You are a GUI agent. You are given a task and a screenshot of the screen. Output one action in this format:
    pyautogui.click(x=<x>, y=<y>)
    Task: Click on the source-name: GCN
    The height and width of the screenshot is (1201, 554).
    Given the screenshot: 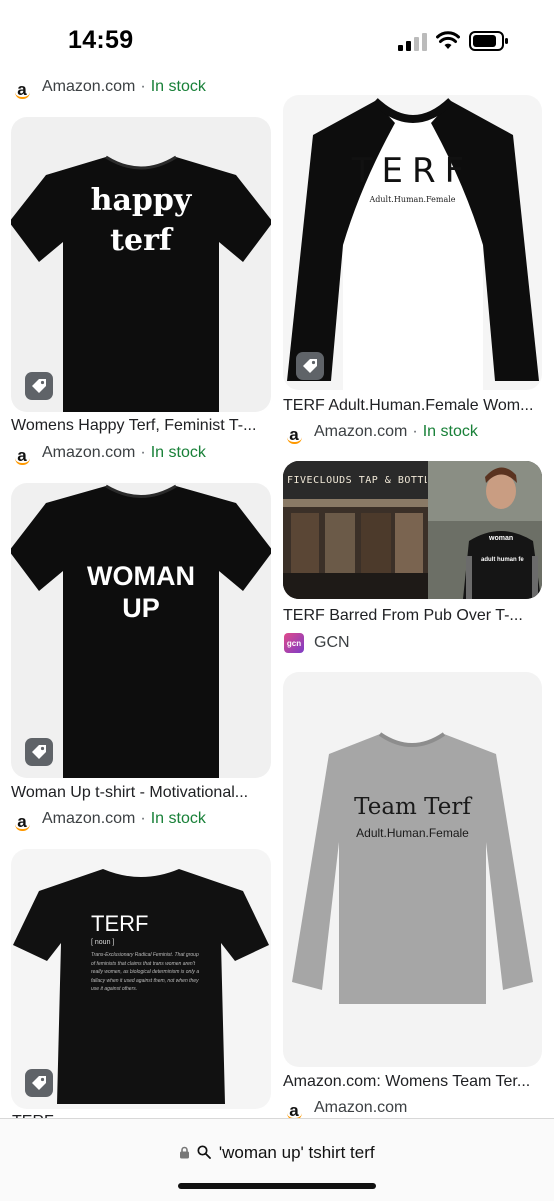 What is the action you would take?
    pyautogui.click(x=332, y=642)
    